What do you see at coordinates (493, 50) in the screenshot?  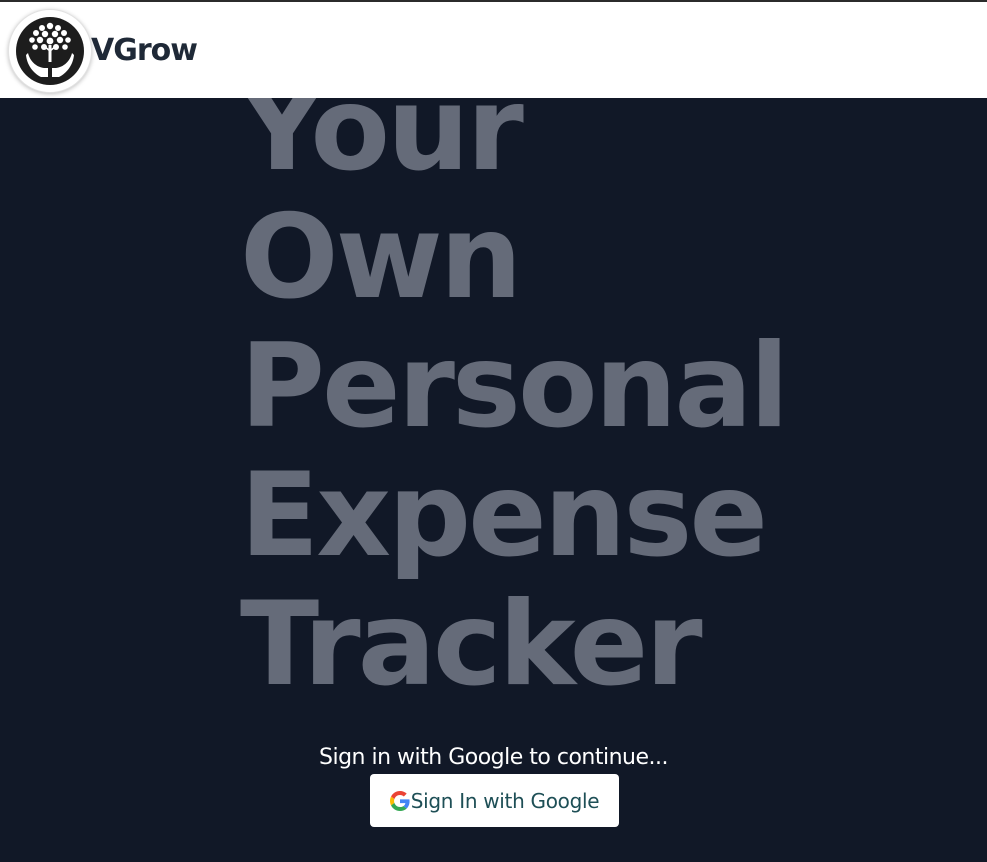 I see `navbar: VGrow` at bounding box center [493, 50].